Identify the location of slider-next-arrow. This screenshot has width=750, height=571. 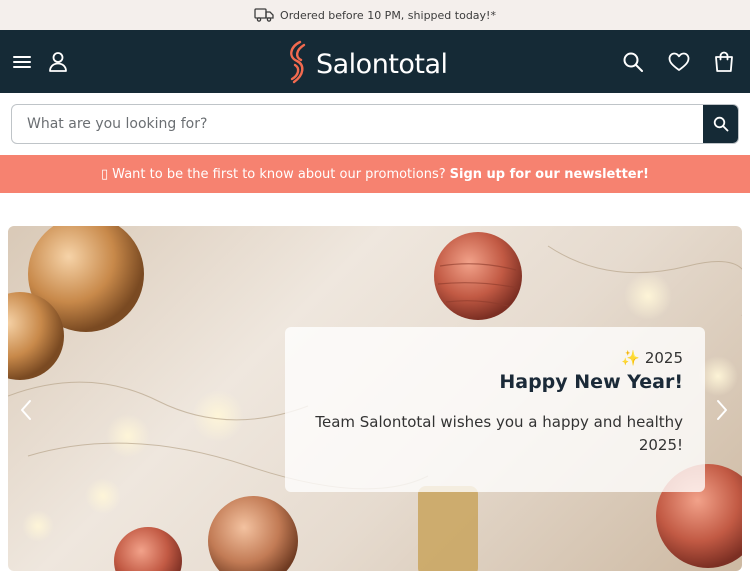
(722, 410).